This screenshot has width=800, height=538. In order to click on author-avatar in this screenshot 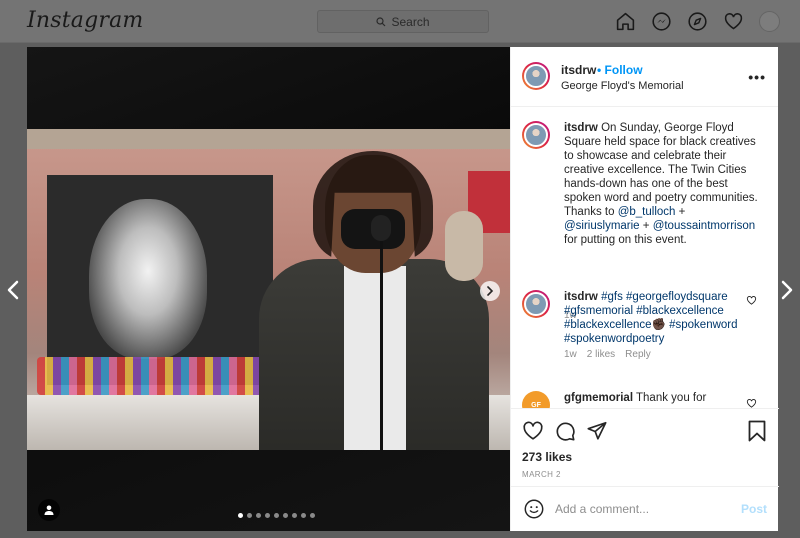, I will do `click(536, 76)`.